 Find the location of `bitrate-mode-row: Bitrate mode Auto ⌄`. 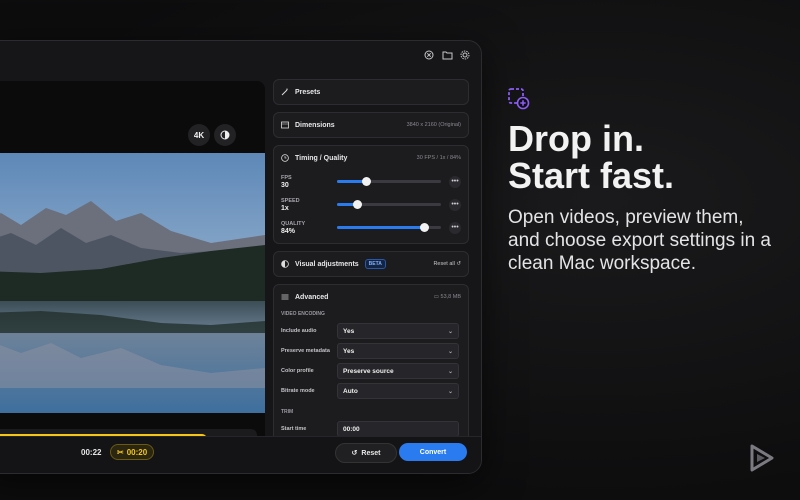

bitrate-mode-row: Bitrate mode Auto ⌄ is located at coordinates (371, 391).